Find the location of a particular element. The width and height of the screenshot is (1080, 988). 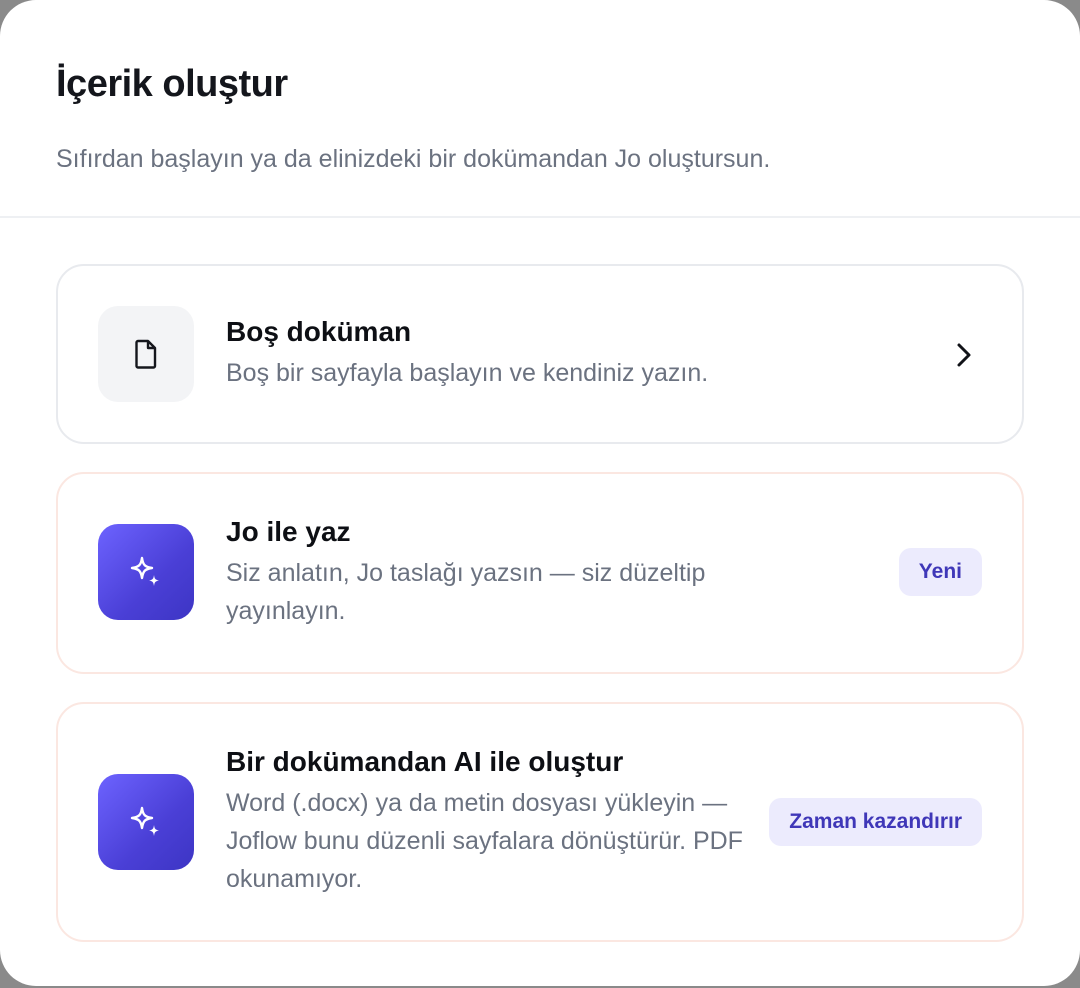

option-title: Boş doküman is located at coordinates (319, 331).